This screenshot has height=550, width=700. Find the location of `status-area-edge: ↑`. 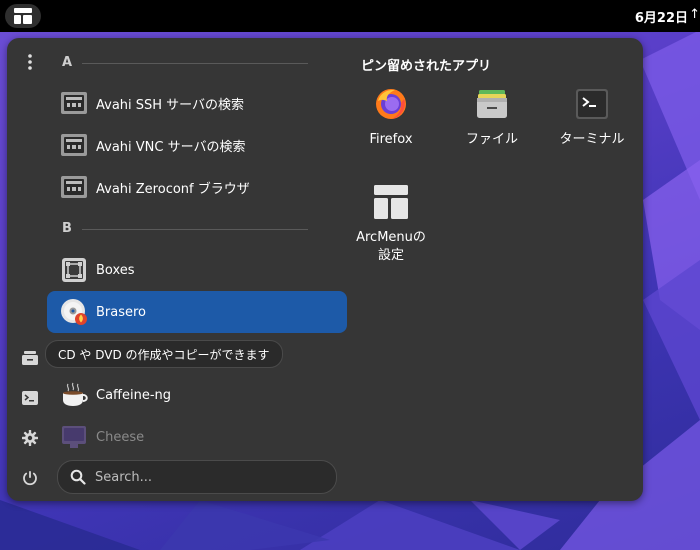

status-area-edge: ↑ is located at coordinates (694, 14).